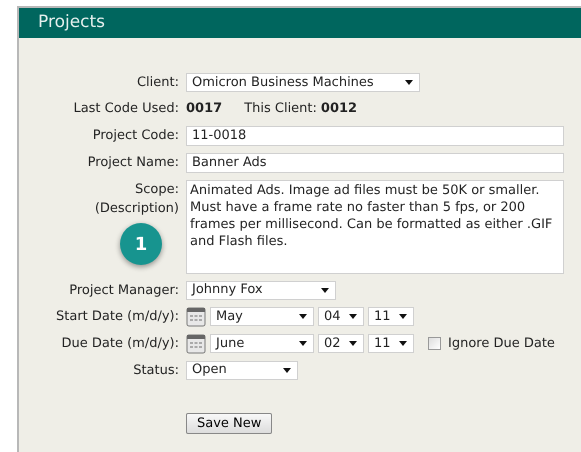 Image resolution: width=581 pixels, height=452 pixels. Describe the element at coordinates (262, 316) in the screenshot. I see `month-dropdown: May` at that location.